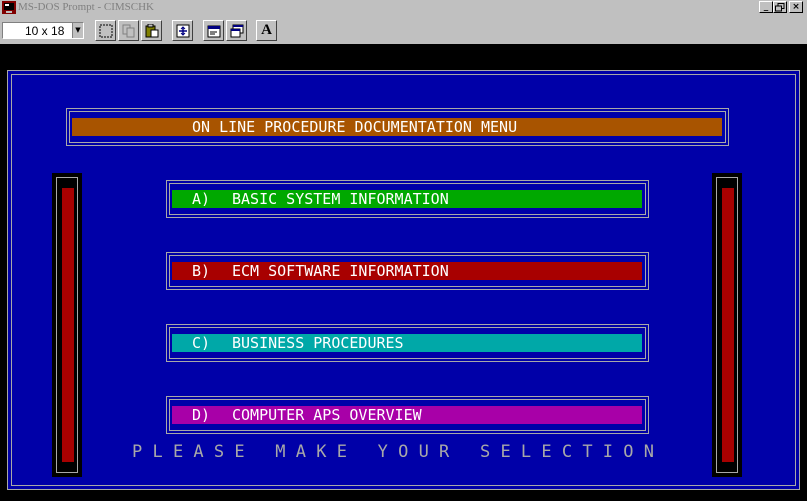 The image size is (807, 501). I want to click on fullscreen-icon, so click(182, 31).